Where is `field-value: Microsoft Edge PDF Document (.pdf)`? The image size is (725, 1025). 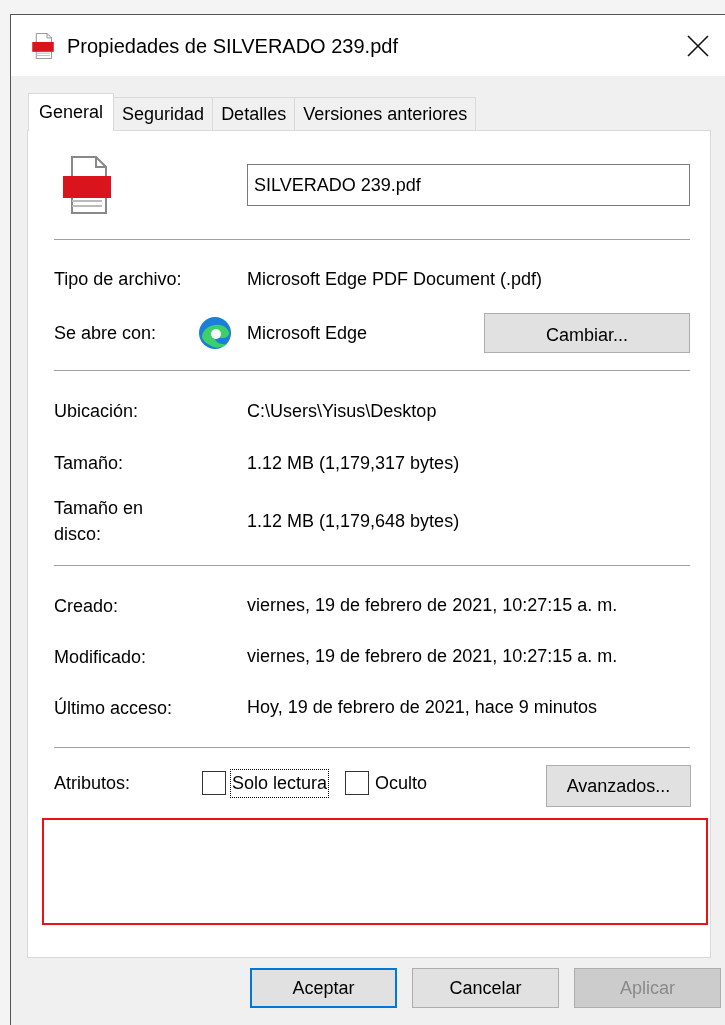
field-value: Microsoft Edge PDF Document (.pdf) is located at coordinates (395, 279).